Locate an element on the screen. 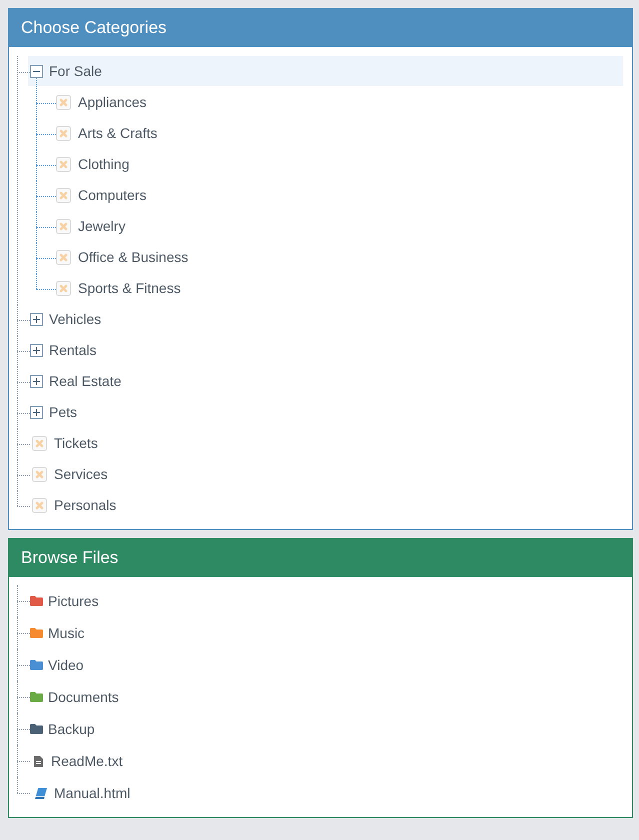 The width and height of the screenshot is (639, 840). tree-row: Tickets is located at coordinates (325, 443).